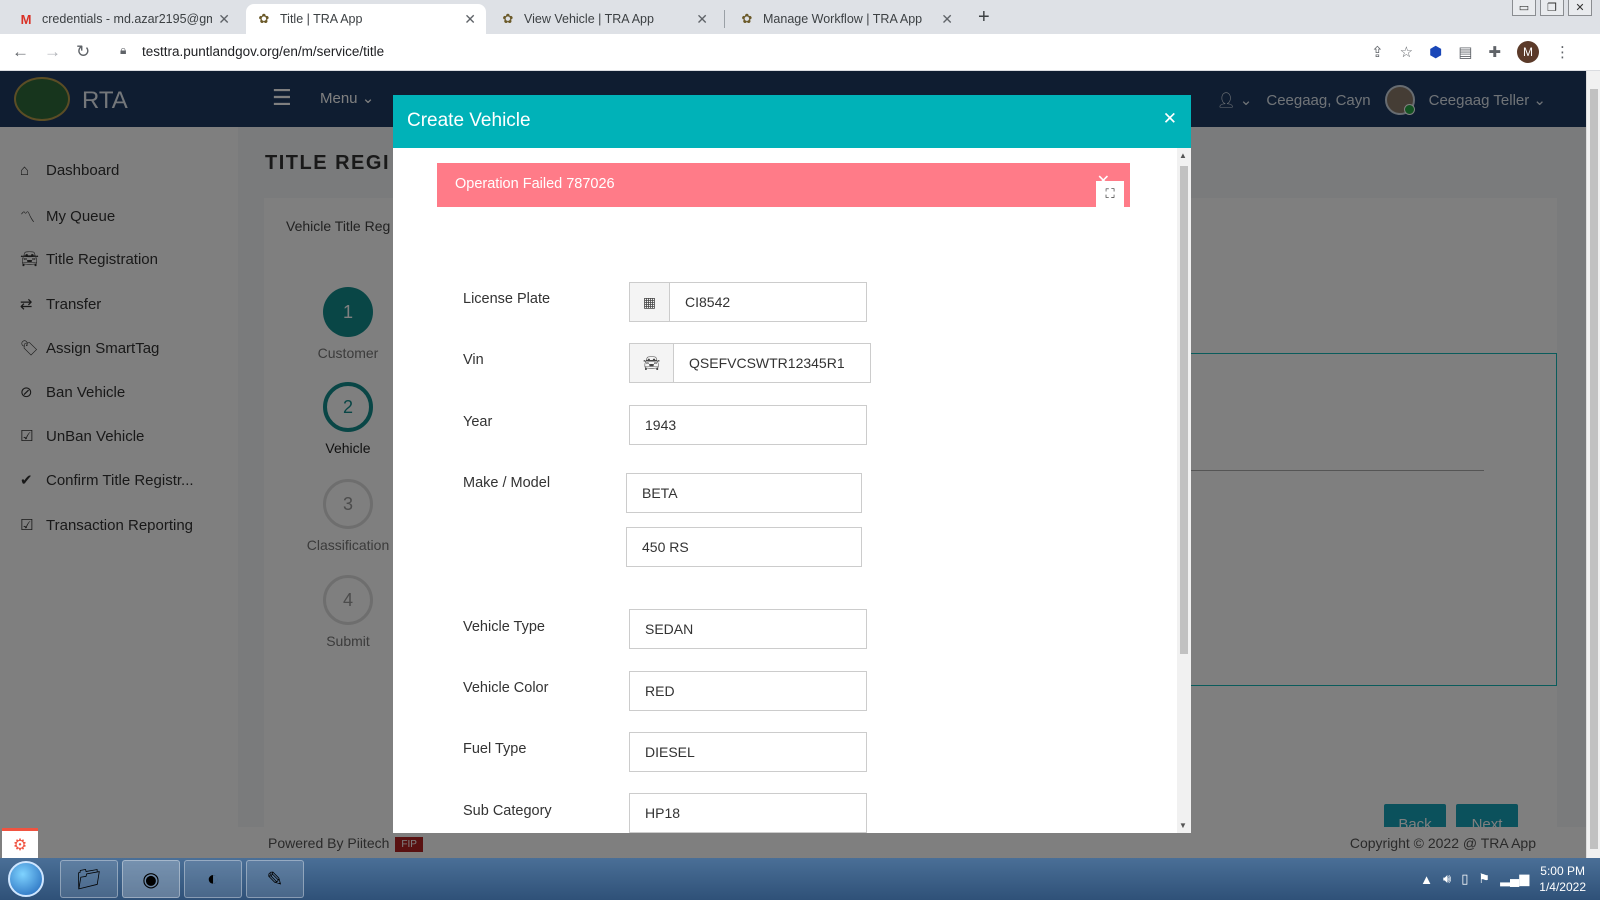 The image size is (1600, 900). I want to click on system-tray: ▲ 🔊︎ ▯ ⚑ ▂▄▆ 5:00 PM 1/4/2022, so click(1510, 879).